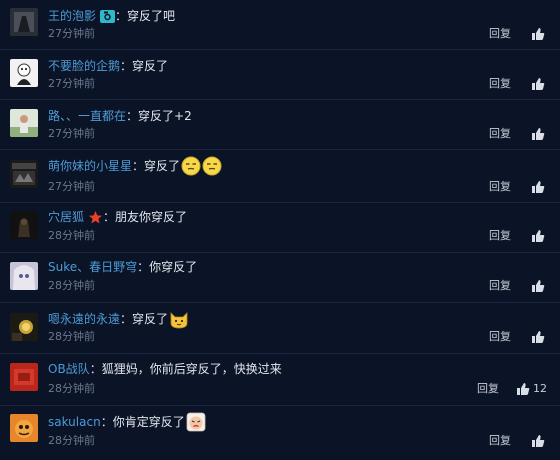 Image resolution: width=560 pixels, height=460 pixels. Describe the element at coordinates (151, 217) in the screenshot. I see `comment-text: 朋友你穿反了` at that location.